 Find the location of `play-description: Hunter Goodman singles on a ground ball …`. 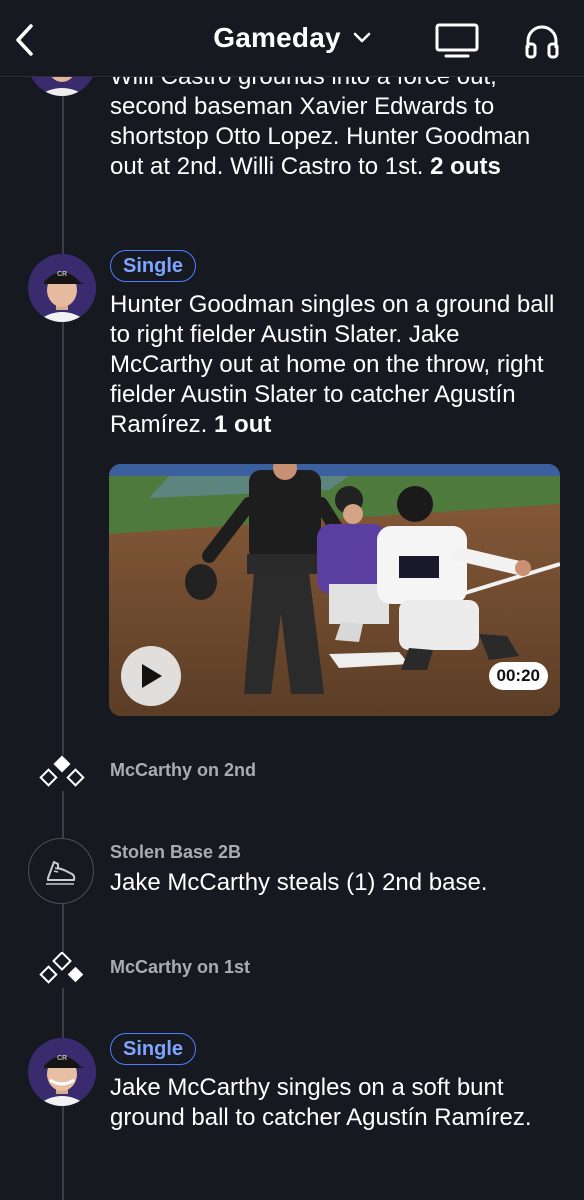

play-description: Hunter Goodman singles on a ground ball … is located at coordinates (332, 364).